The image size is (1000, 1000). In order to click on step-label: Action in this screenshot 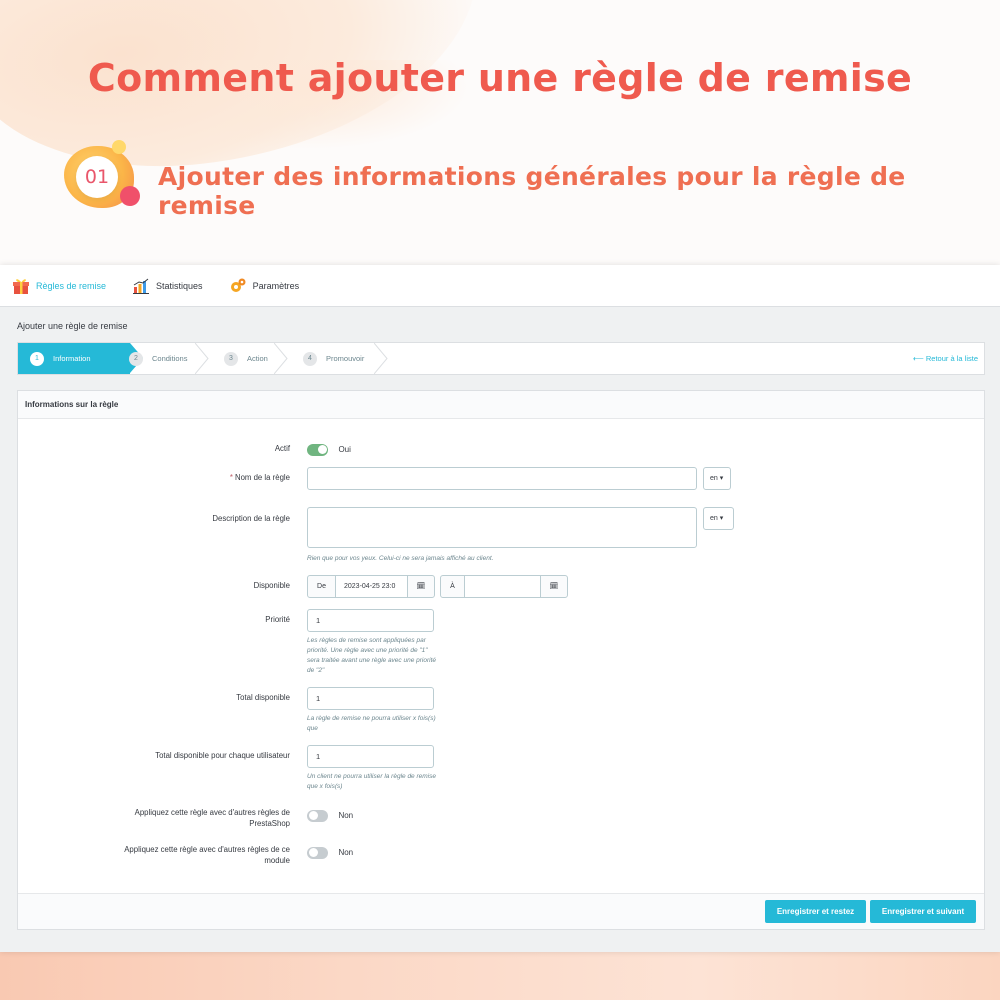, I will do `click(257, 358)`.